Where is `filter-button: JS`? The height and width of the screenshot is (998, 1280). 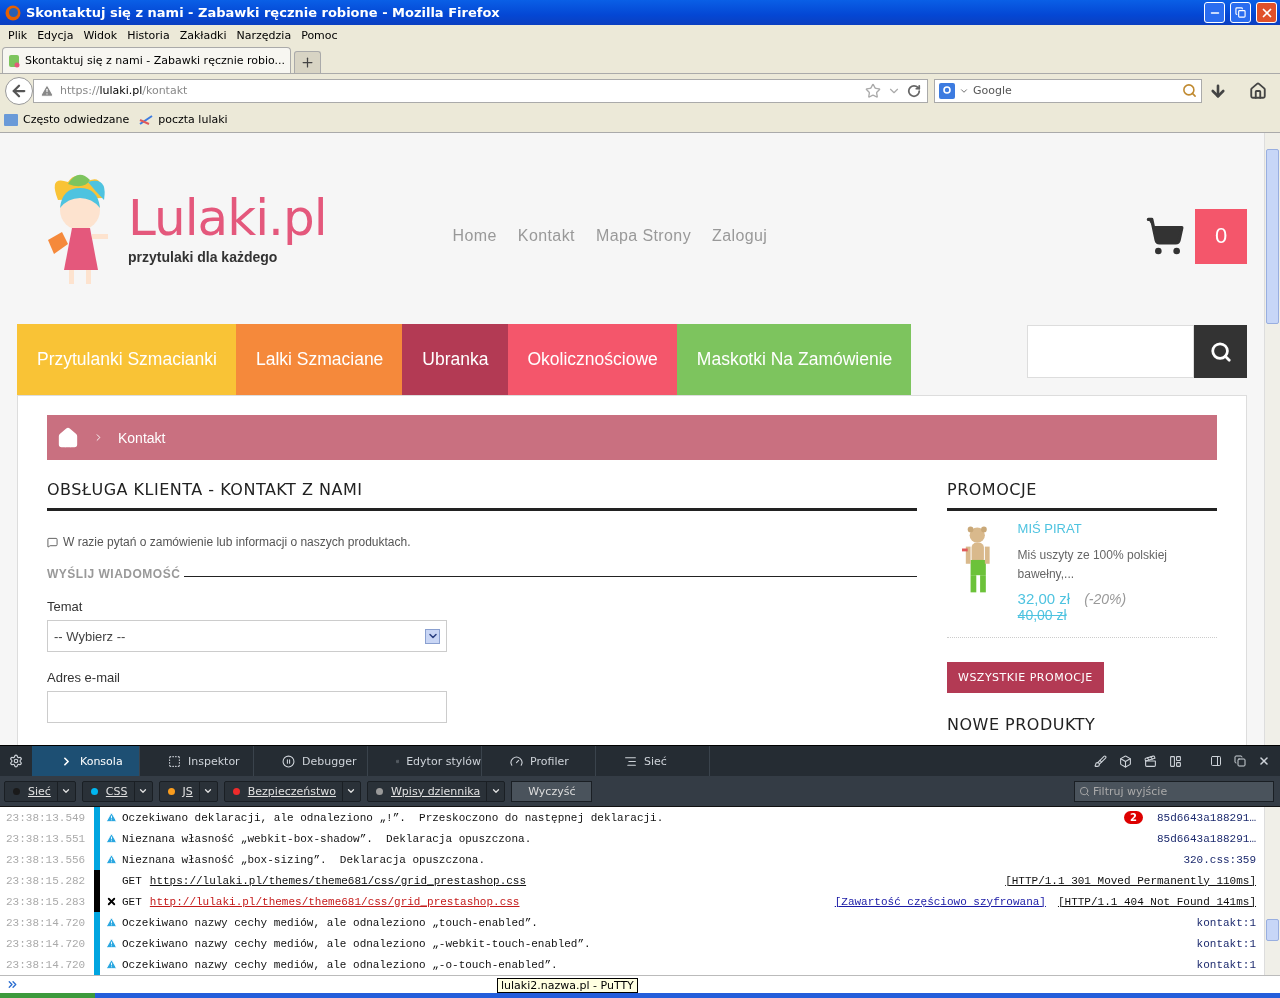 filter-button: JS is located at coordinates (188, 791).